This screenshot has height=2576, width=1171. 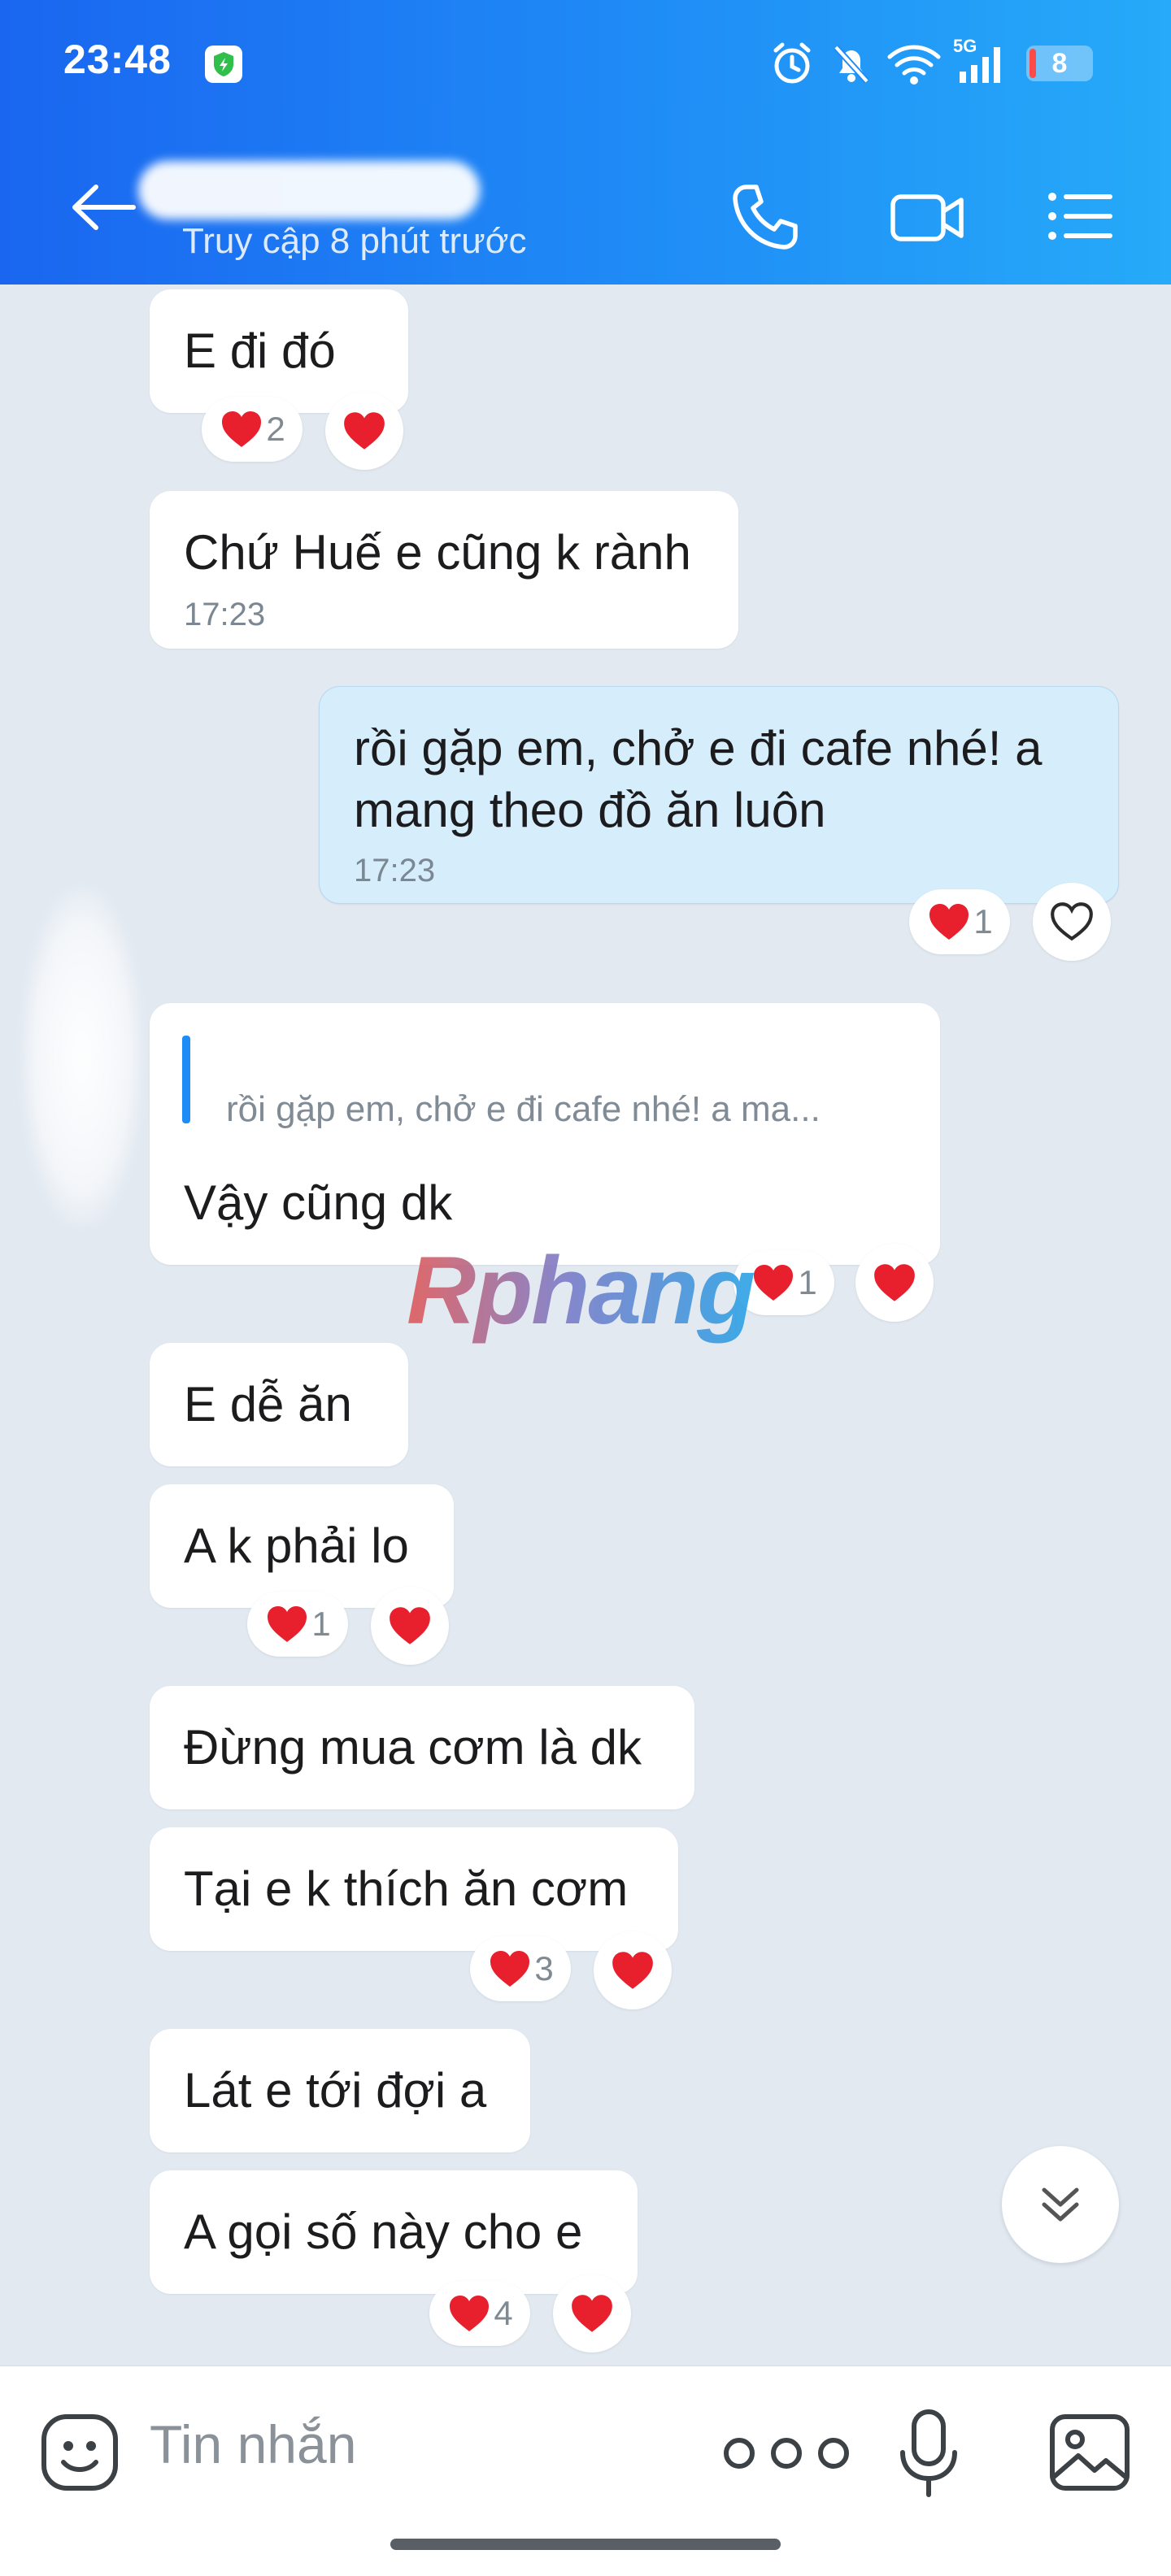 I want to click on contact-name-redacted, so click(x=309, y=190).